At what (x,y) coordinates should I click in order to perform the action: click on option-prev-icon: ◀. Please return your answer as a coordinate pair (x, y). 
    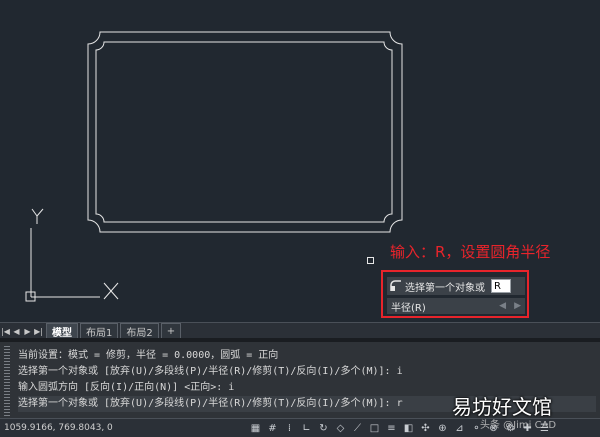
    Looking at the image, I should click on (502, 306).